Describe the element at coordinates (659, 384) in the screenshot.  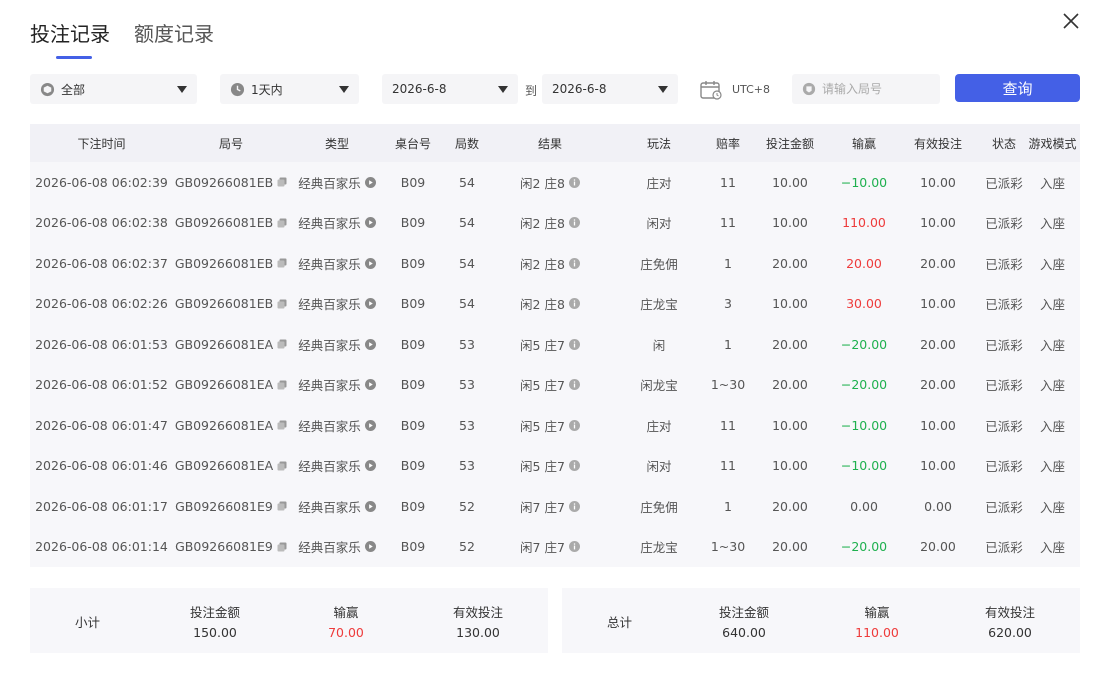
I see `play-type: 闲龙宝` at that location.